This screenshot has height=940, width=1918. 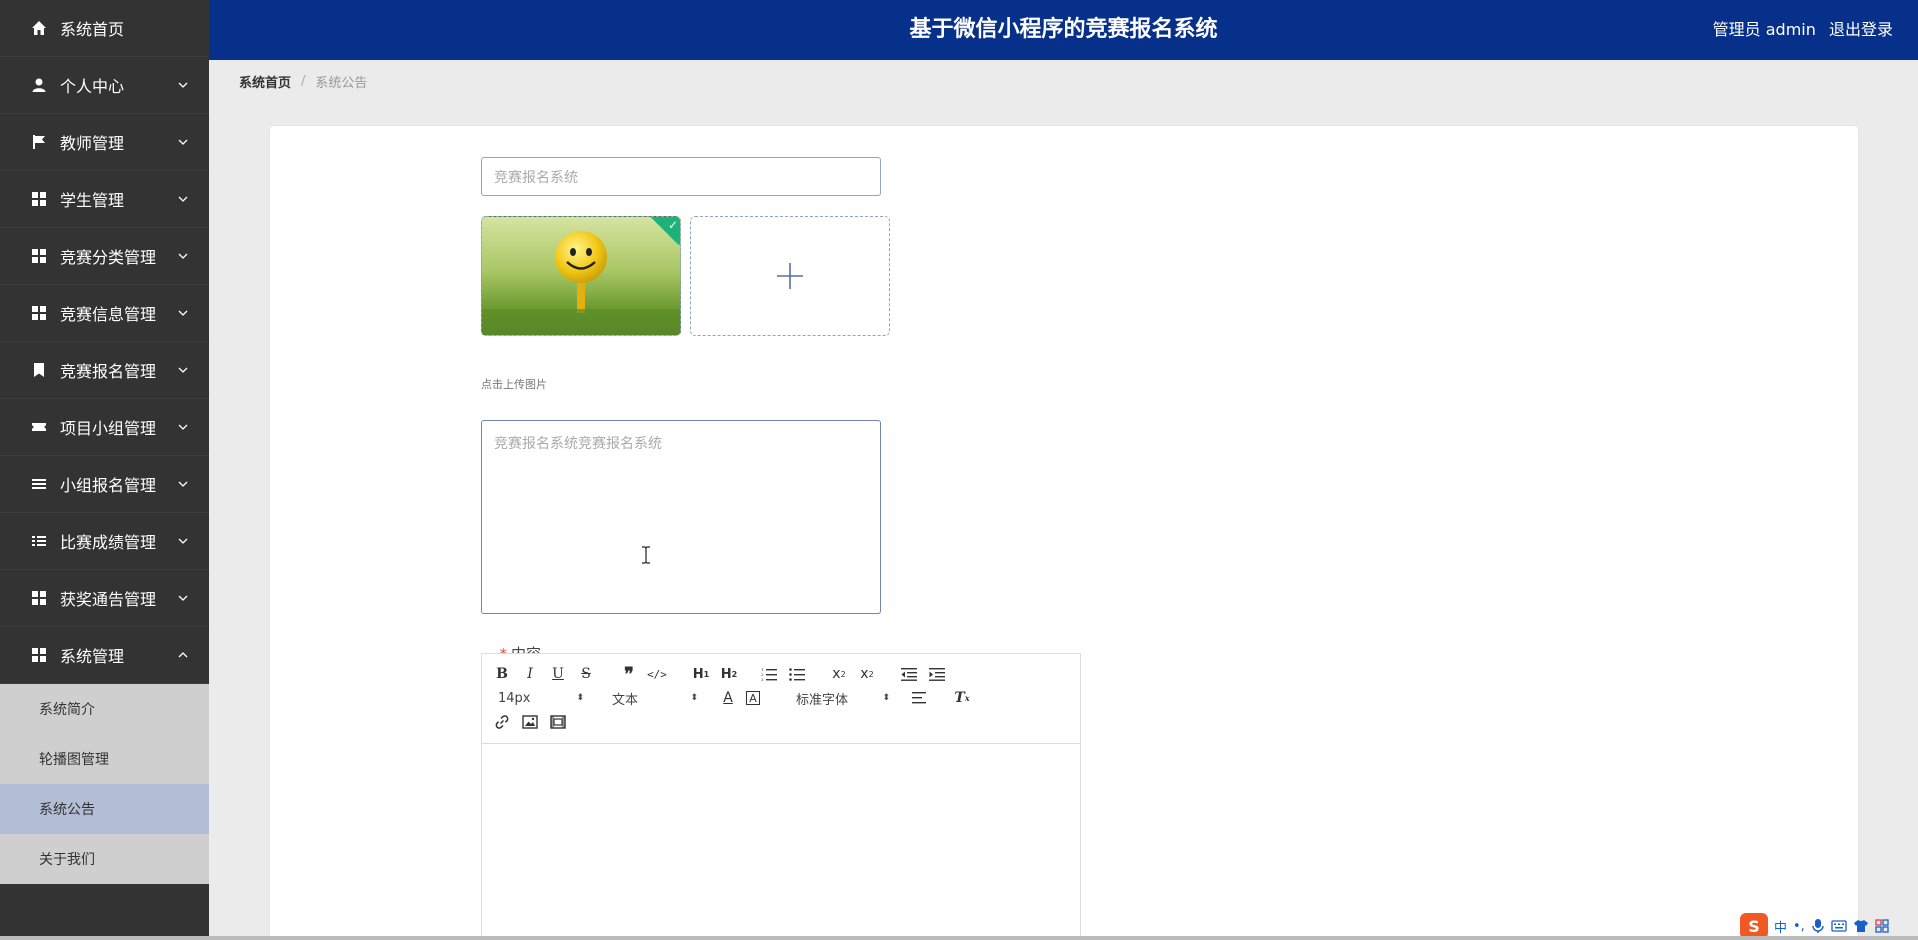 What do you see at coordinates (39, 85) in the screenshot?
I see `user-icon` at bounding box center [39, 85].